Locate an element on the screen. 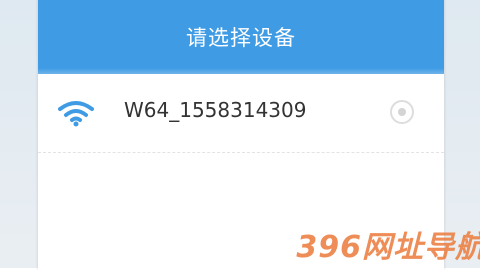 The height and width of the screenshot is (270, 480). wifi-icon is located at coordinates (76, 113).